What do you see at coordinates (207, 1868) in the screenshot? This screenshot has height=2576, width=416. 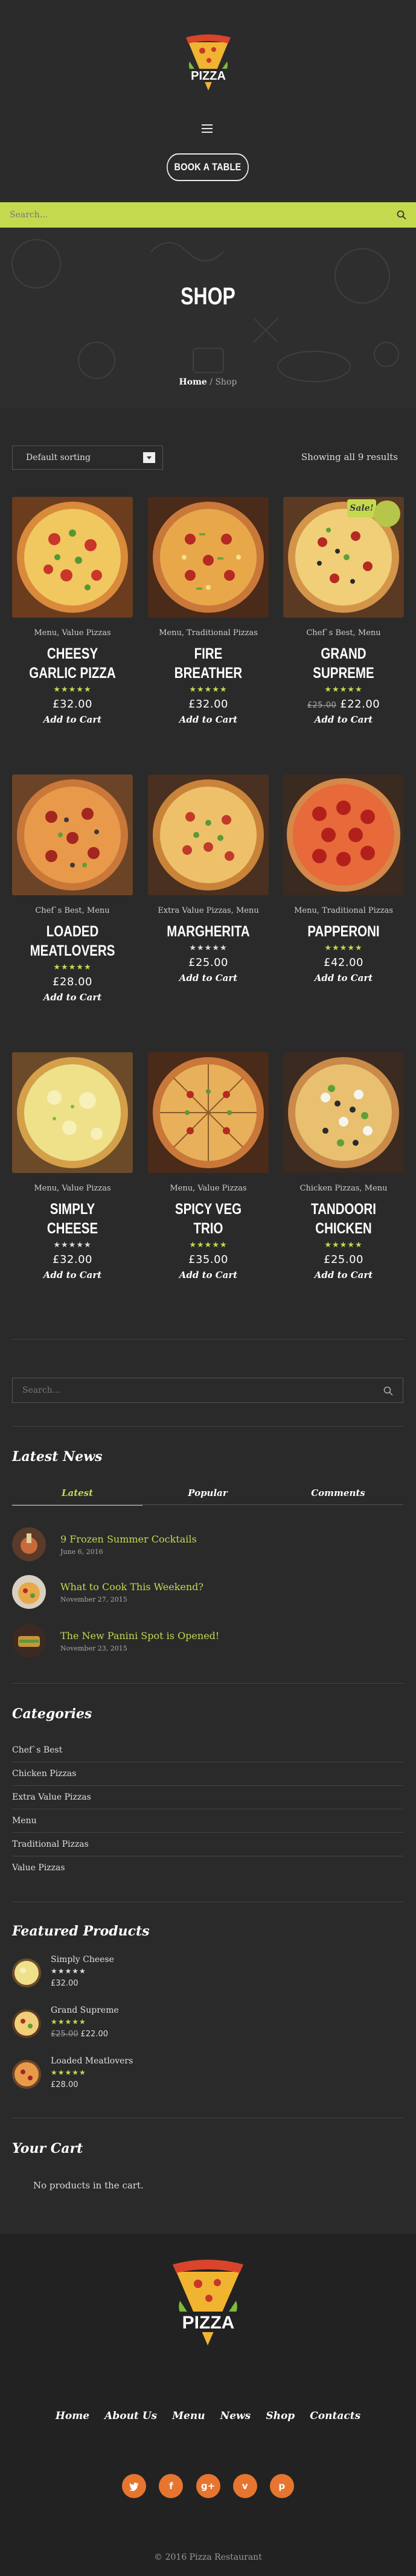 I see `category-link: Value Pizzas` at bounding box center [207, 1868].